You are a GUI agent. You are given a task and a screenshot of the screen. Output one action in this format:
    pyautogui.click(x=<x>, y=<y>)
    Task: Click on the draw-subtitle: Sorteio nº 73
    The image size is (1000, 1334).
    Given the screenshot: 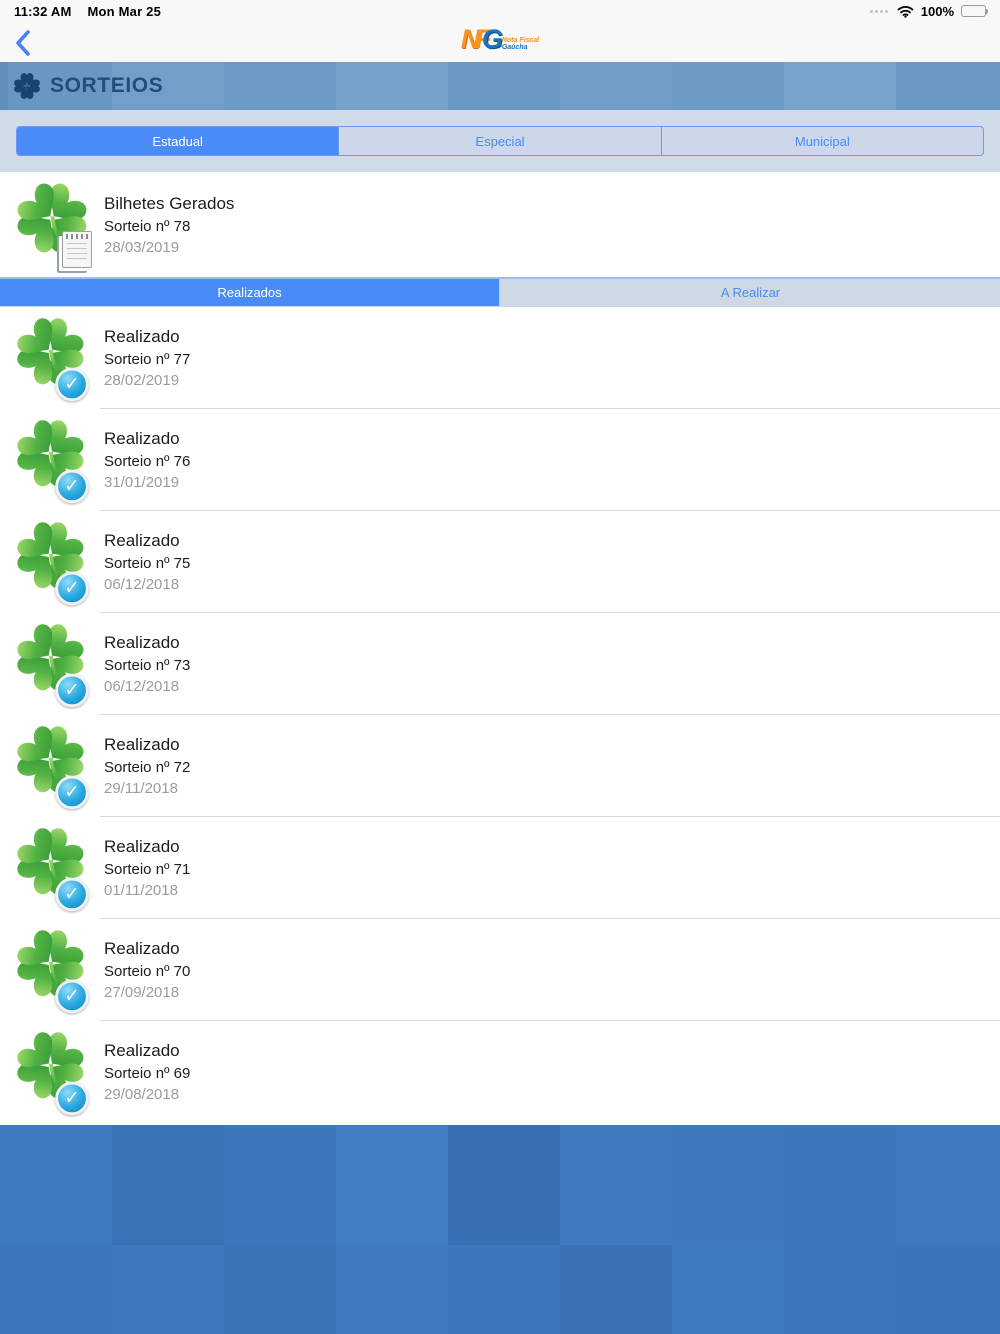 What is the action you would take?
    pyautogui.click(x=147, y=665)
    